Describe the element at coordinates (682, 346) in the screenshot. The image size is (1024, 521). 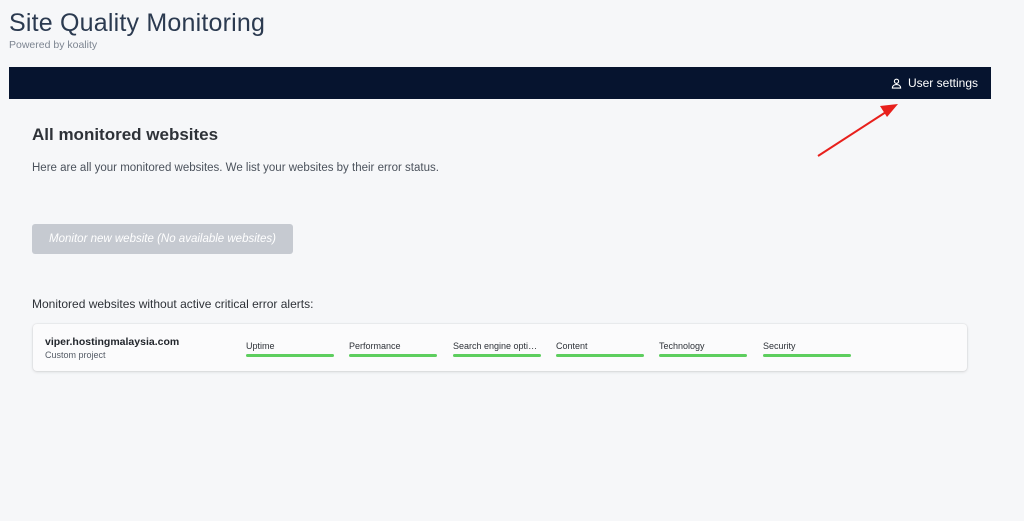
I see `metric-label: Technology` at that location.